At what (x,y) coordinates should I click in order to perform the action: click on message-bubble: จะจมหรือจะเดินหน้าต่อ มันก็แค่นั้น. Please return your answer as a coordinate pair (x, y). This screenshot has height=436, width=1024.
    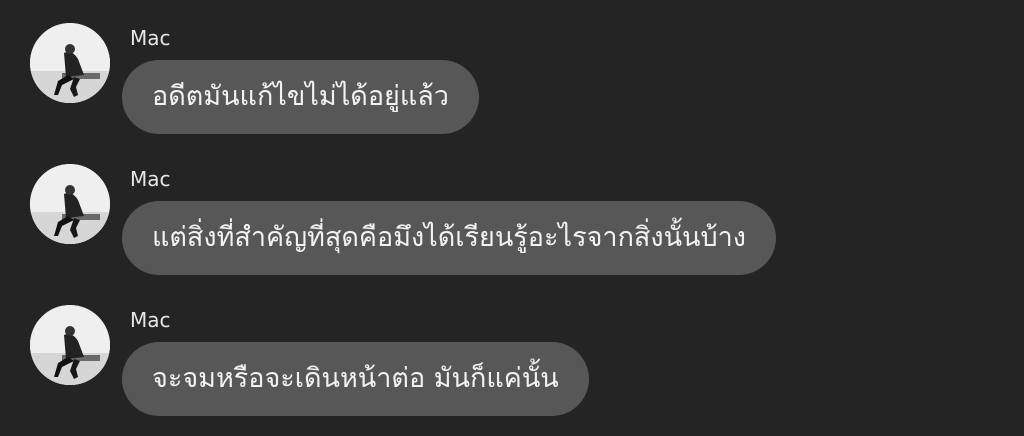
    Looking at the image, I should click on (355, 379).